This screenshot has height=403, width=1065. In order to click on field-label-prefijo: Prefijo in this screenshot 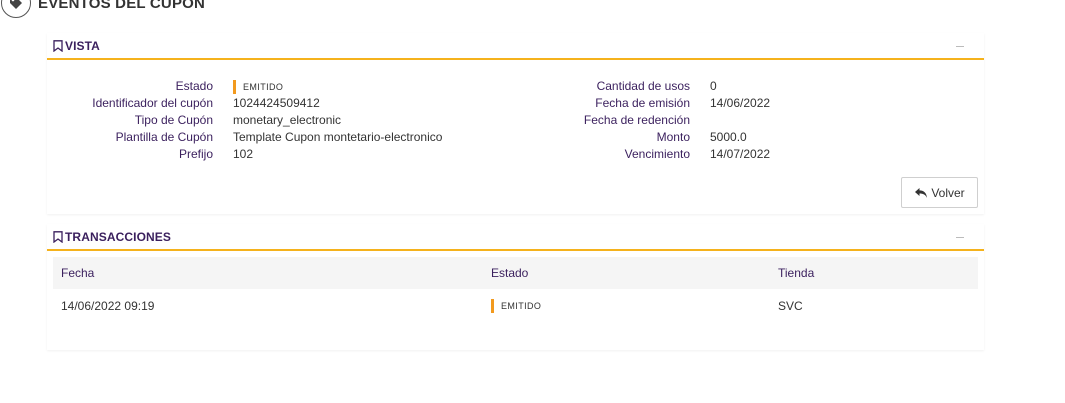, I will do `click(195, 154)`.